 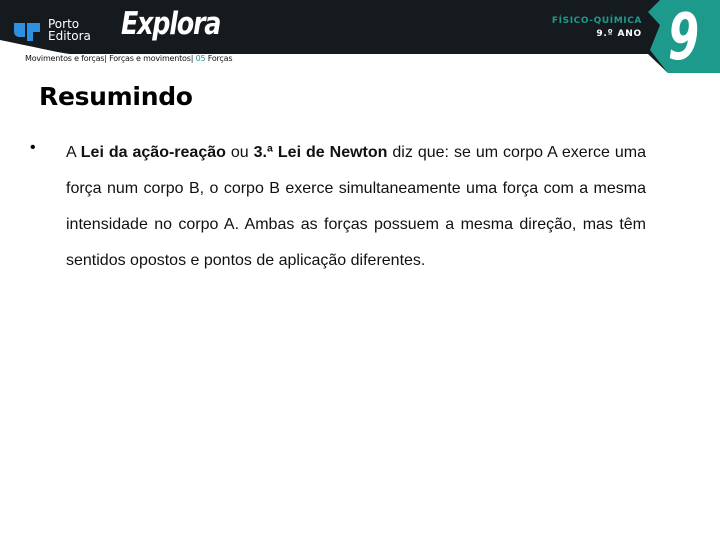 What do you see at coordinates (69, 36) in the screenshot?
I see `publisher-name-line2: Editora` at bounding box center [69, 36].